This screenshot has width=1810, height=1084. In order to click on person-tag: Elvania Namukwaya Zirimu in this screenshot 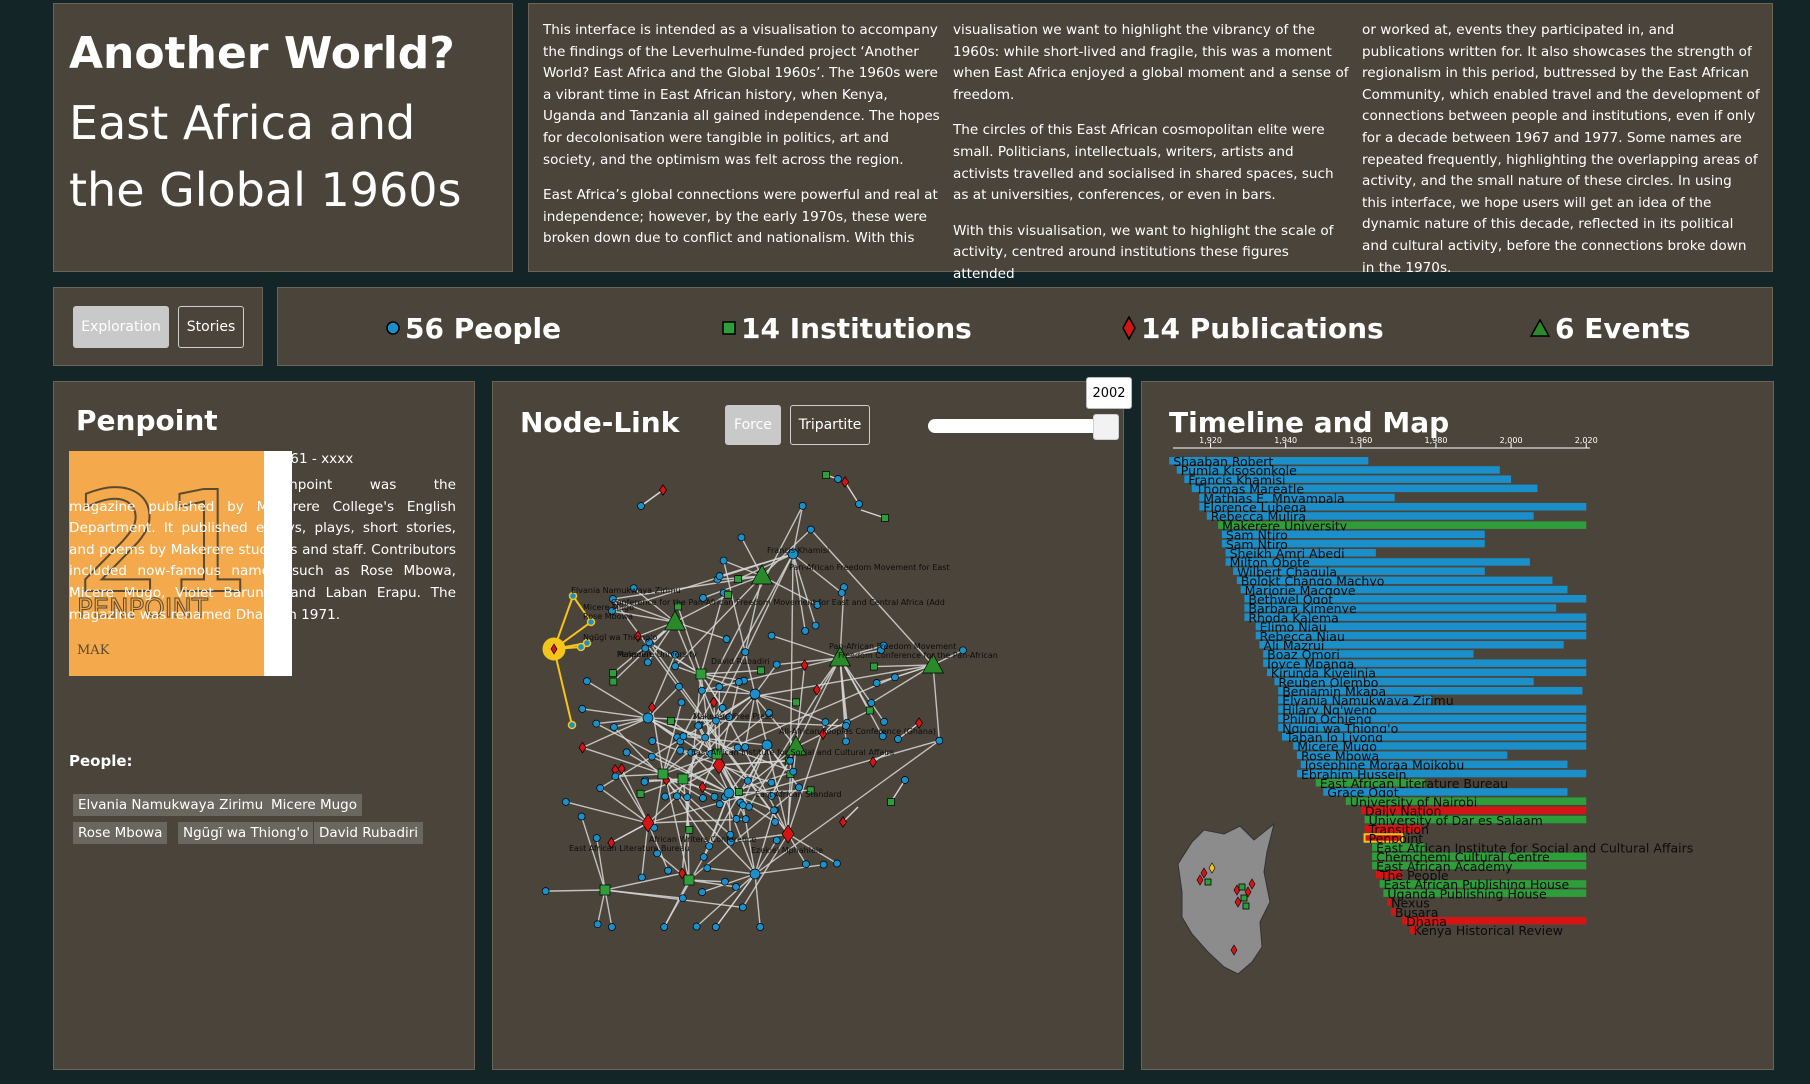, I will do `click(171, 805)`.